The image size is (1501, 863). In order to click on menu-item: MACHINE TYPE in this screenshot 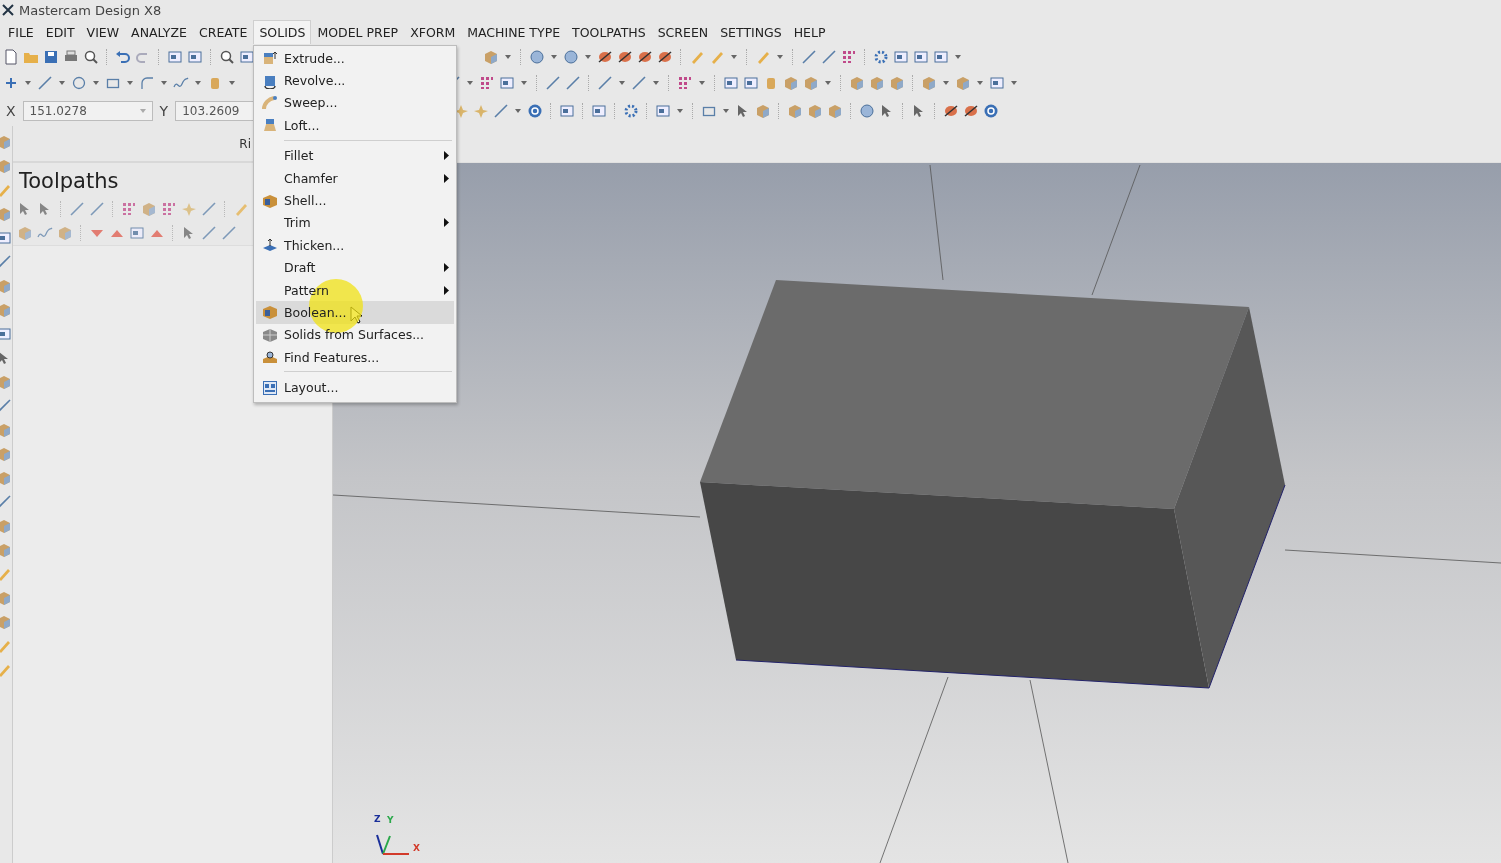, I will do `click(514, 32)`.